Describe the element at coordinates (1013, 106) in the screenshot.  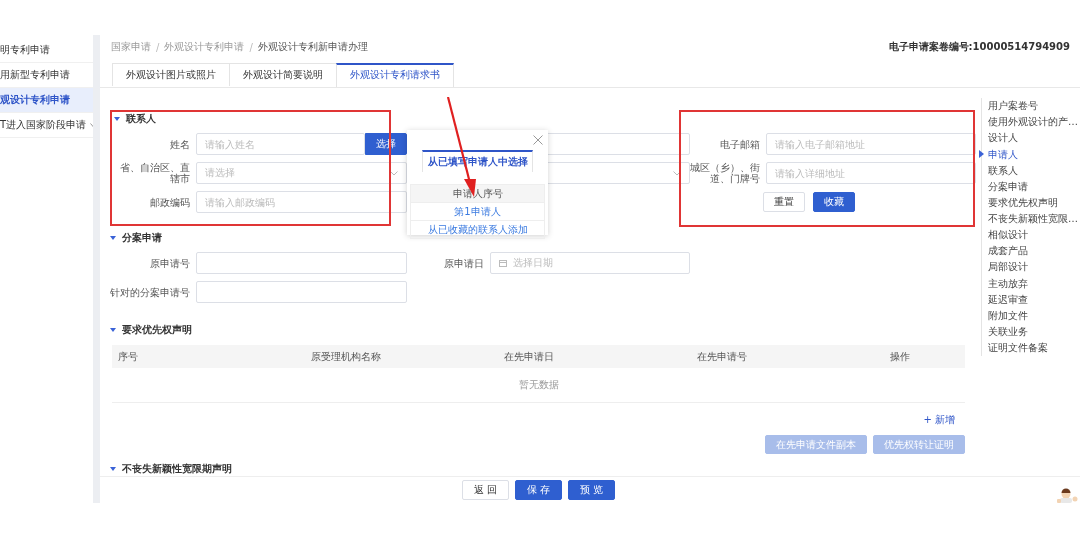
I see `anchor-link: 用户案卷号` at that location.